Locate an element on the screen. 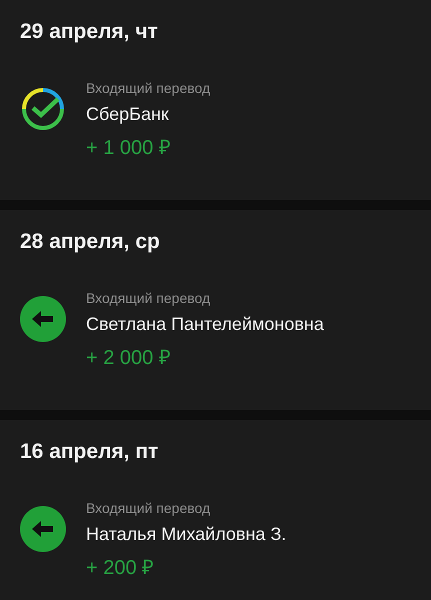  date-heading: 29 апреля, чт is located at coordinates (89, 32).